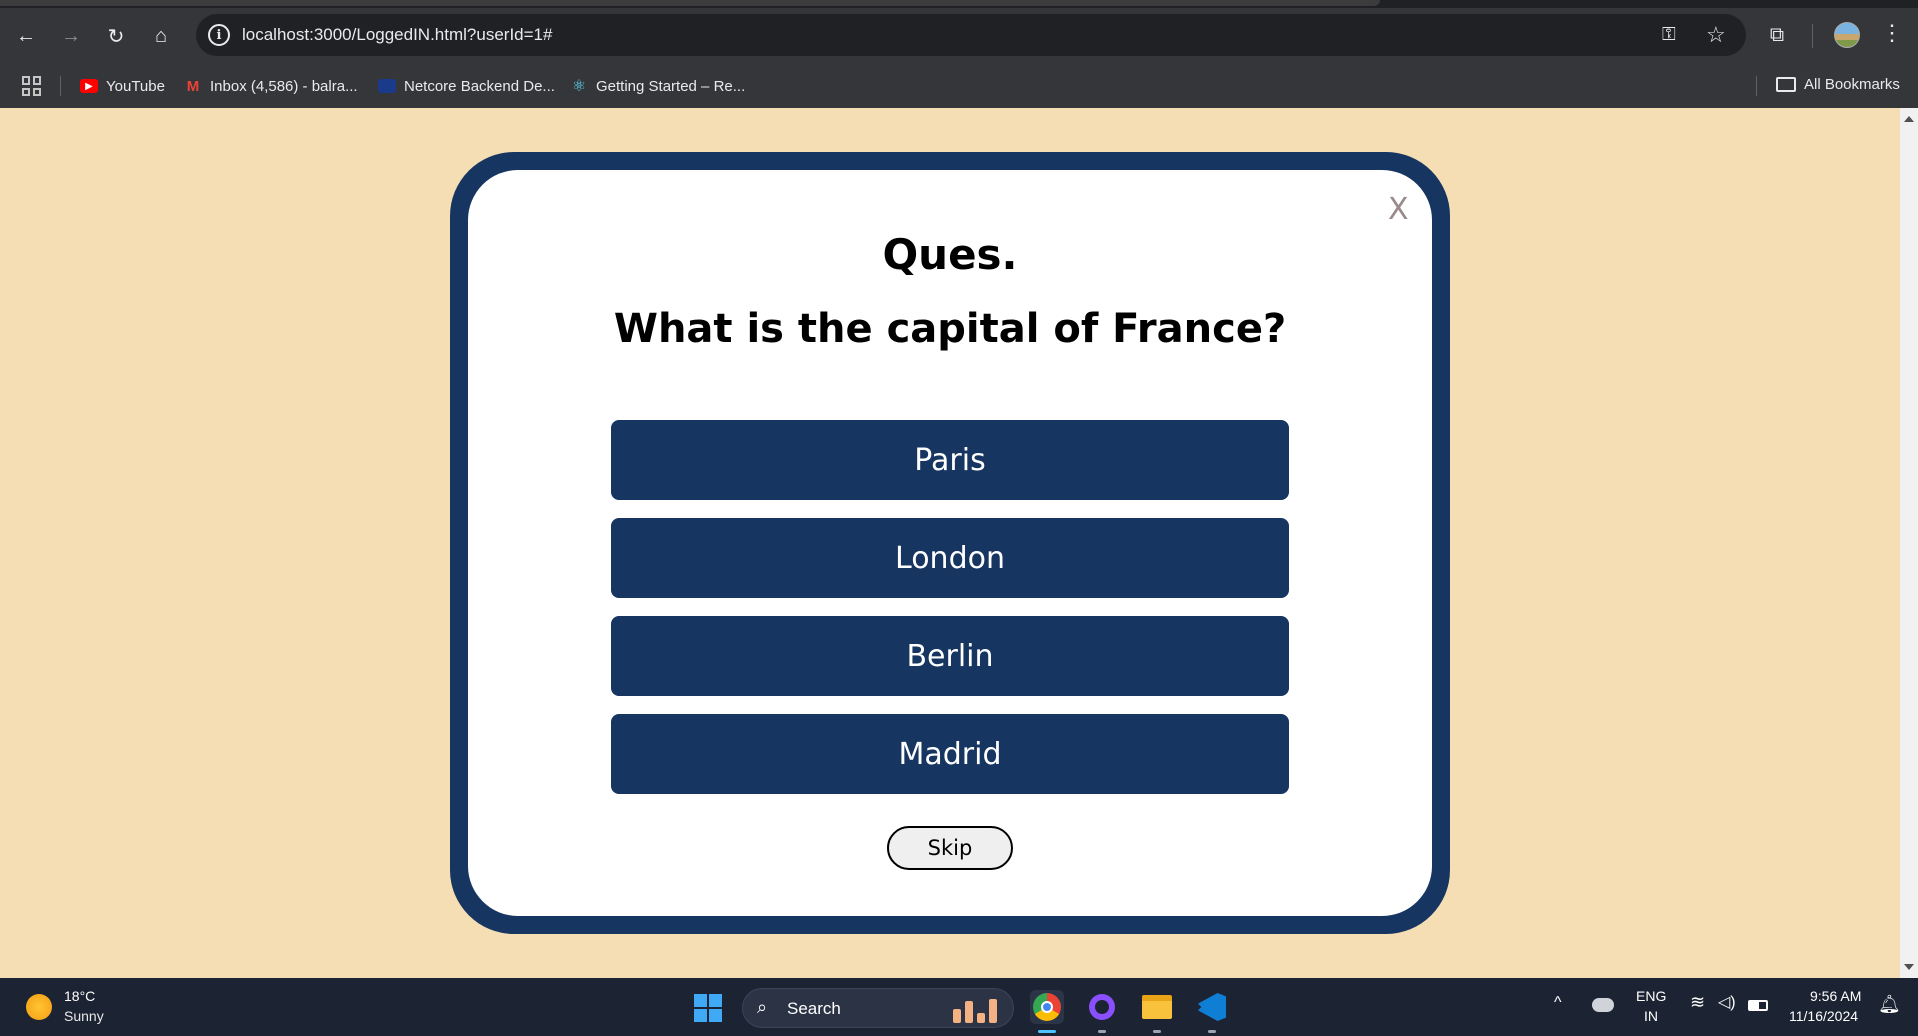  What do you see at coordinates (32, 86) in the screenshot?
I see `apps-grid-icon` at bounding box center [32, 86].